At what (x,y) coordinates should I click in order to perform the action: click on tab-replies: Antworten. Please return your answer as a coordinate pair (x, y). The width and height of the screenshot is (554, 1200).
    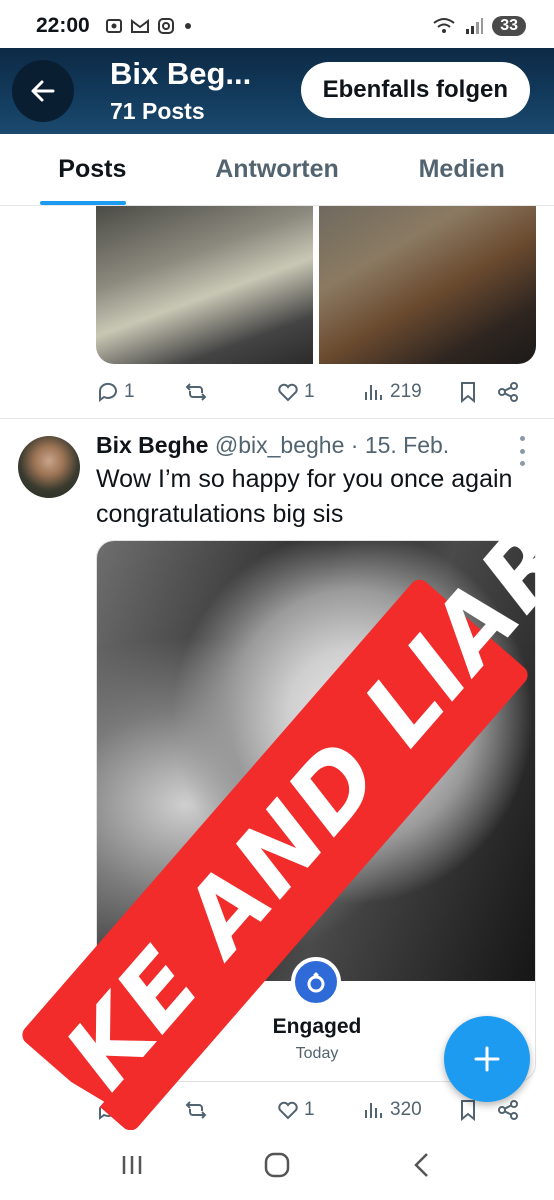
    Looking at the image, I should click on (277, 169).